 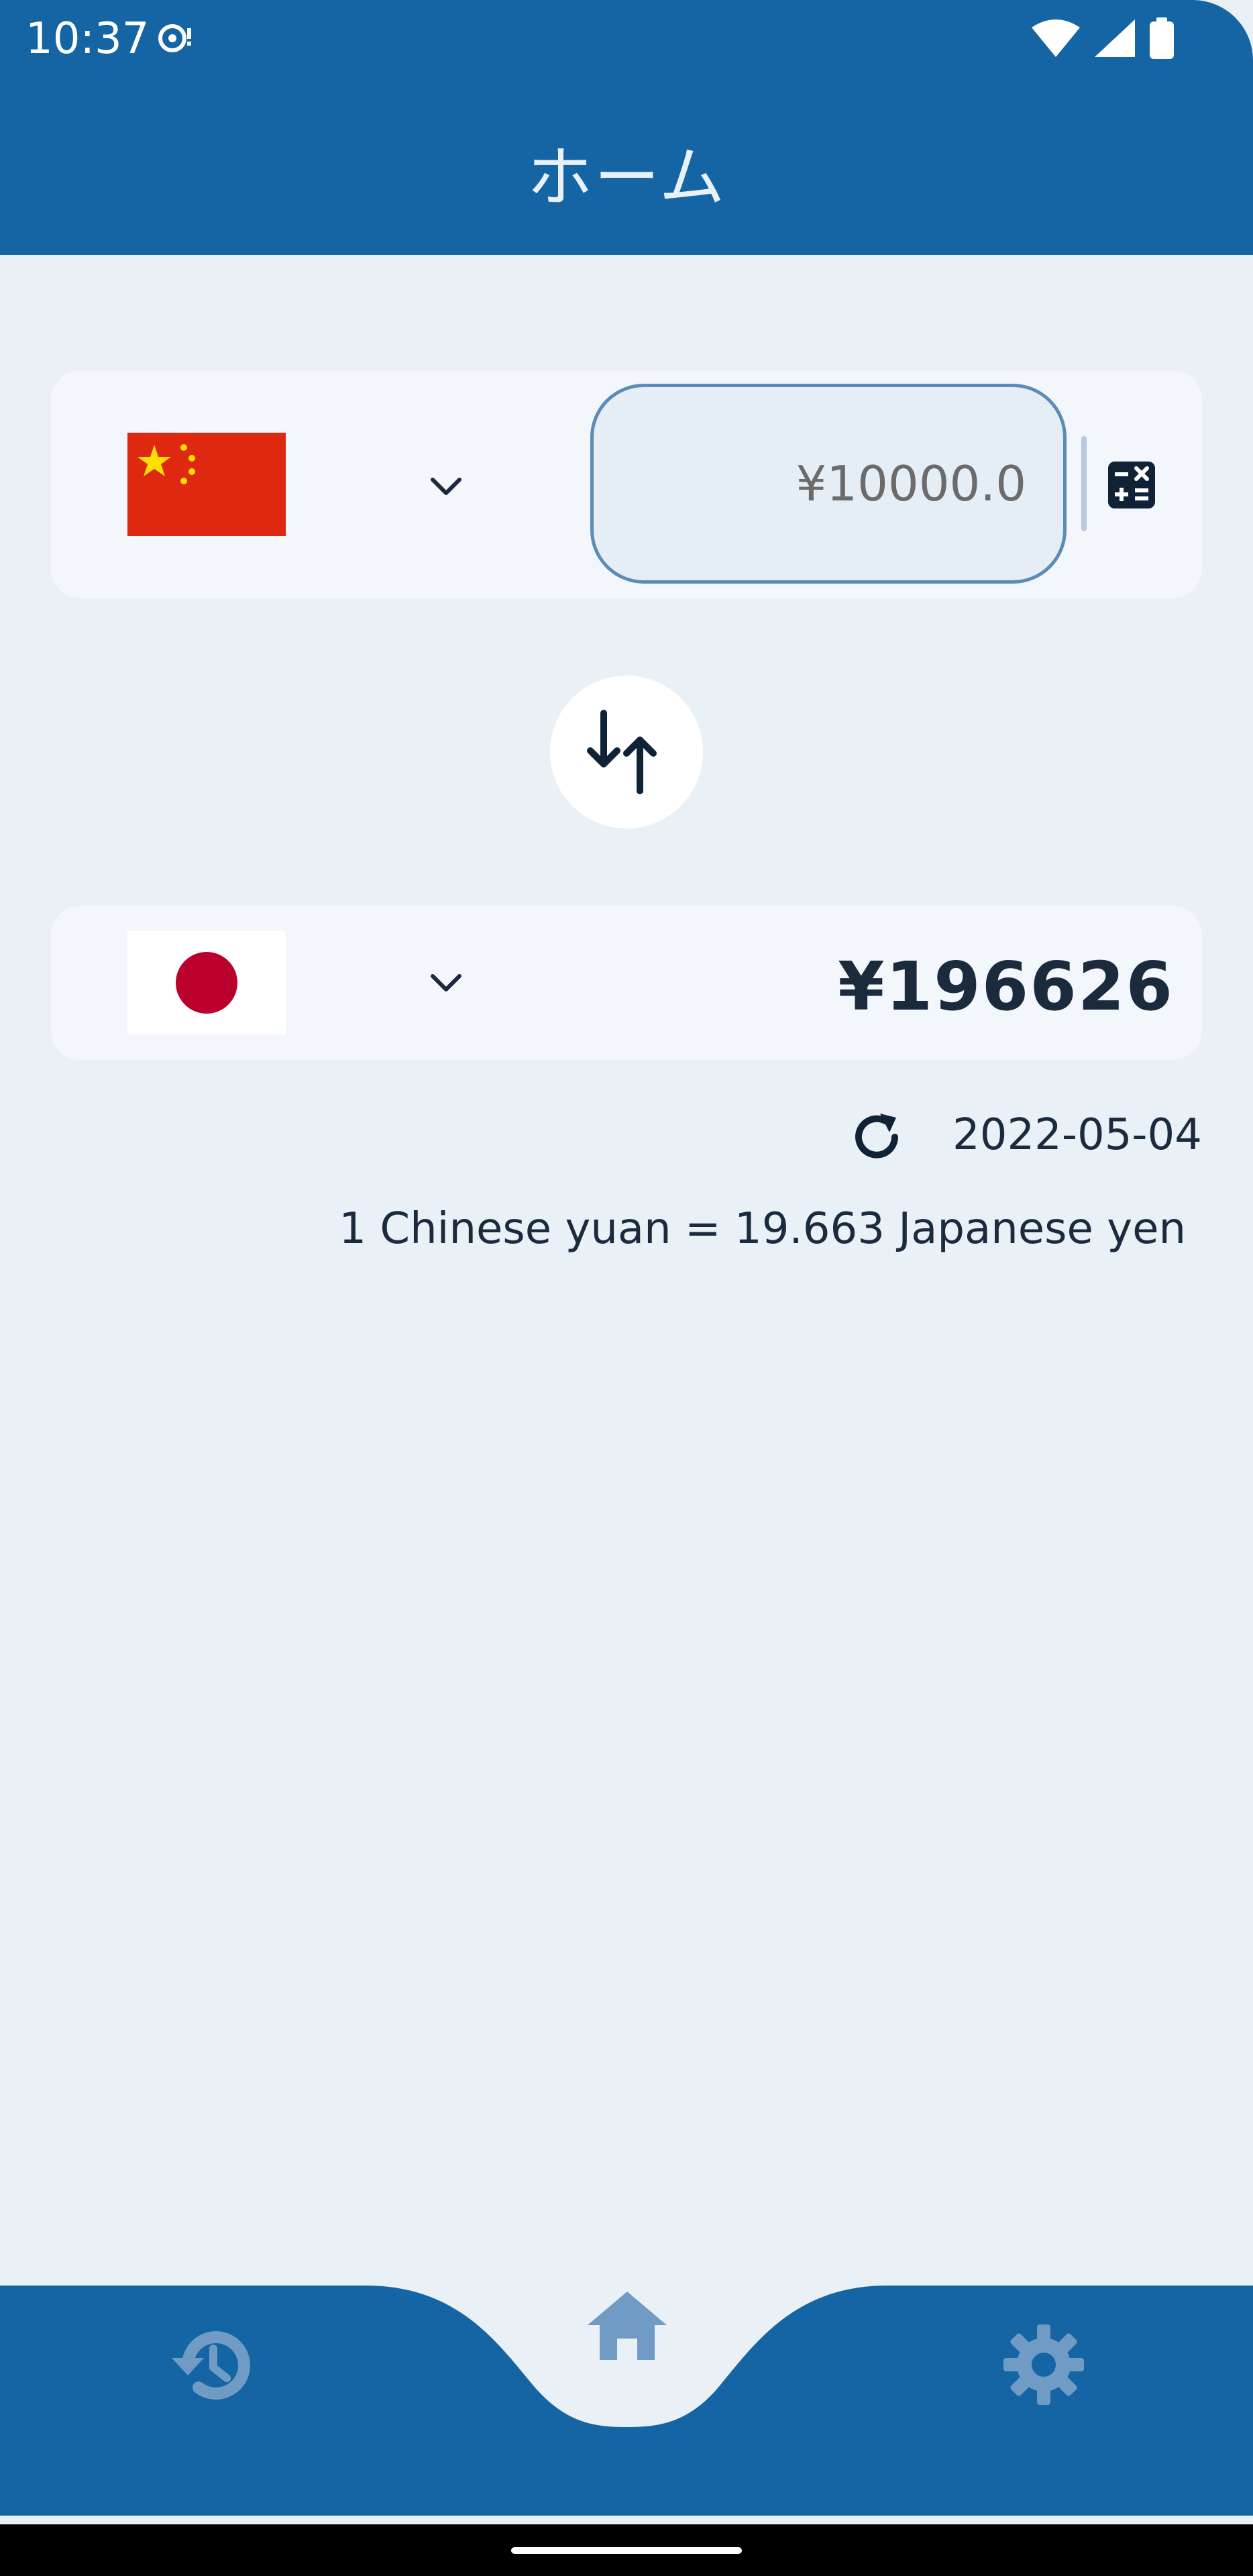 I want to click on from-currency-dropdown-chevron-down-icon, so click(x=446, y=486).